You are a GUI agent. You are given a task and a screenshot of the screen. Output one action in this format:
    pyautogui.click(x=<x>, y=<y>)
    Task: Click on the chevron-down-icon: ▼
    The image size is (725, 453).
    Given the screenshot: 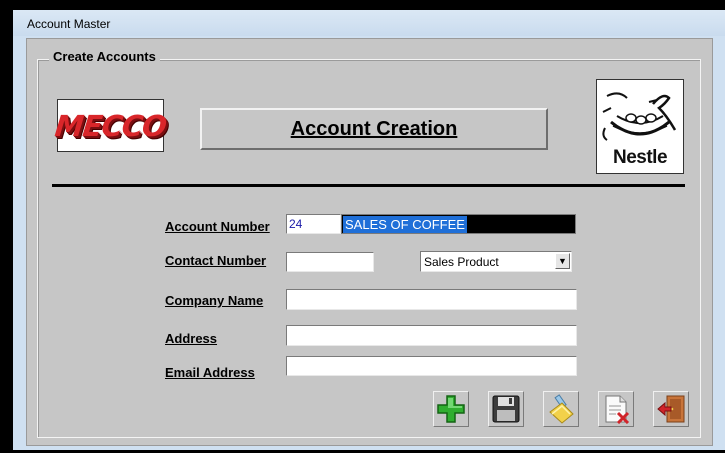 What is the action you would take?
    pyautogui.click(x=562, y=261)
    